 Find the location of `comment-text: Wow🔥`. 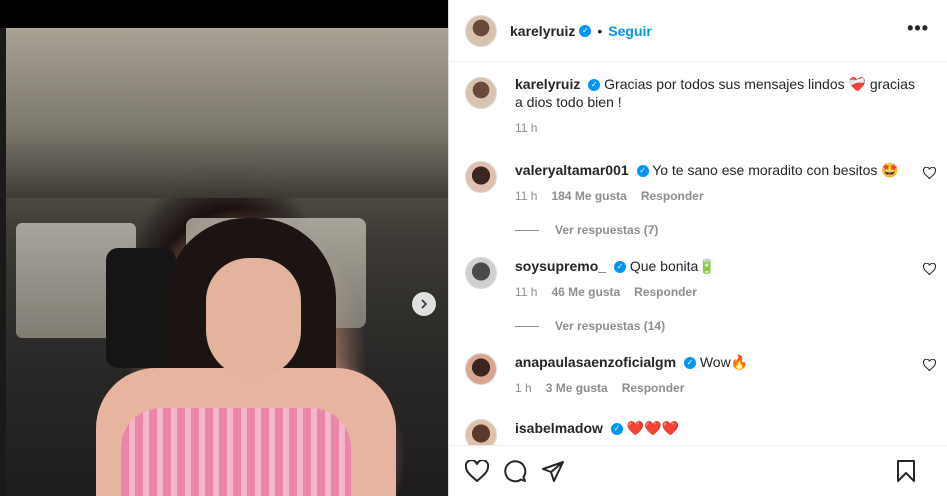

comment-text: Wow🔥 is located at coordinates (724, 362).